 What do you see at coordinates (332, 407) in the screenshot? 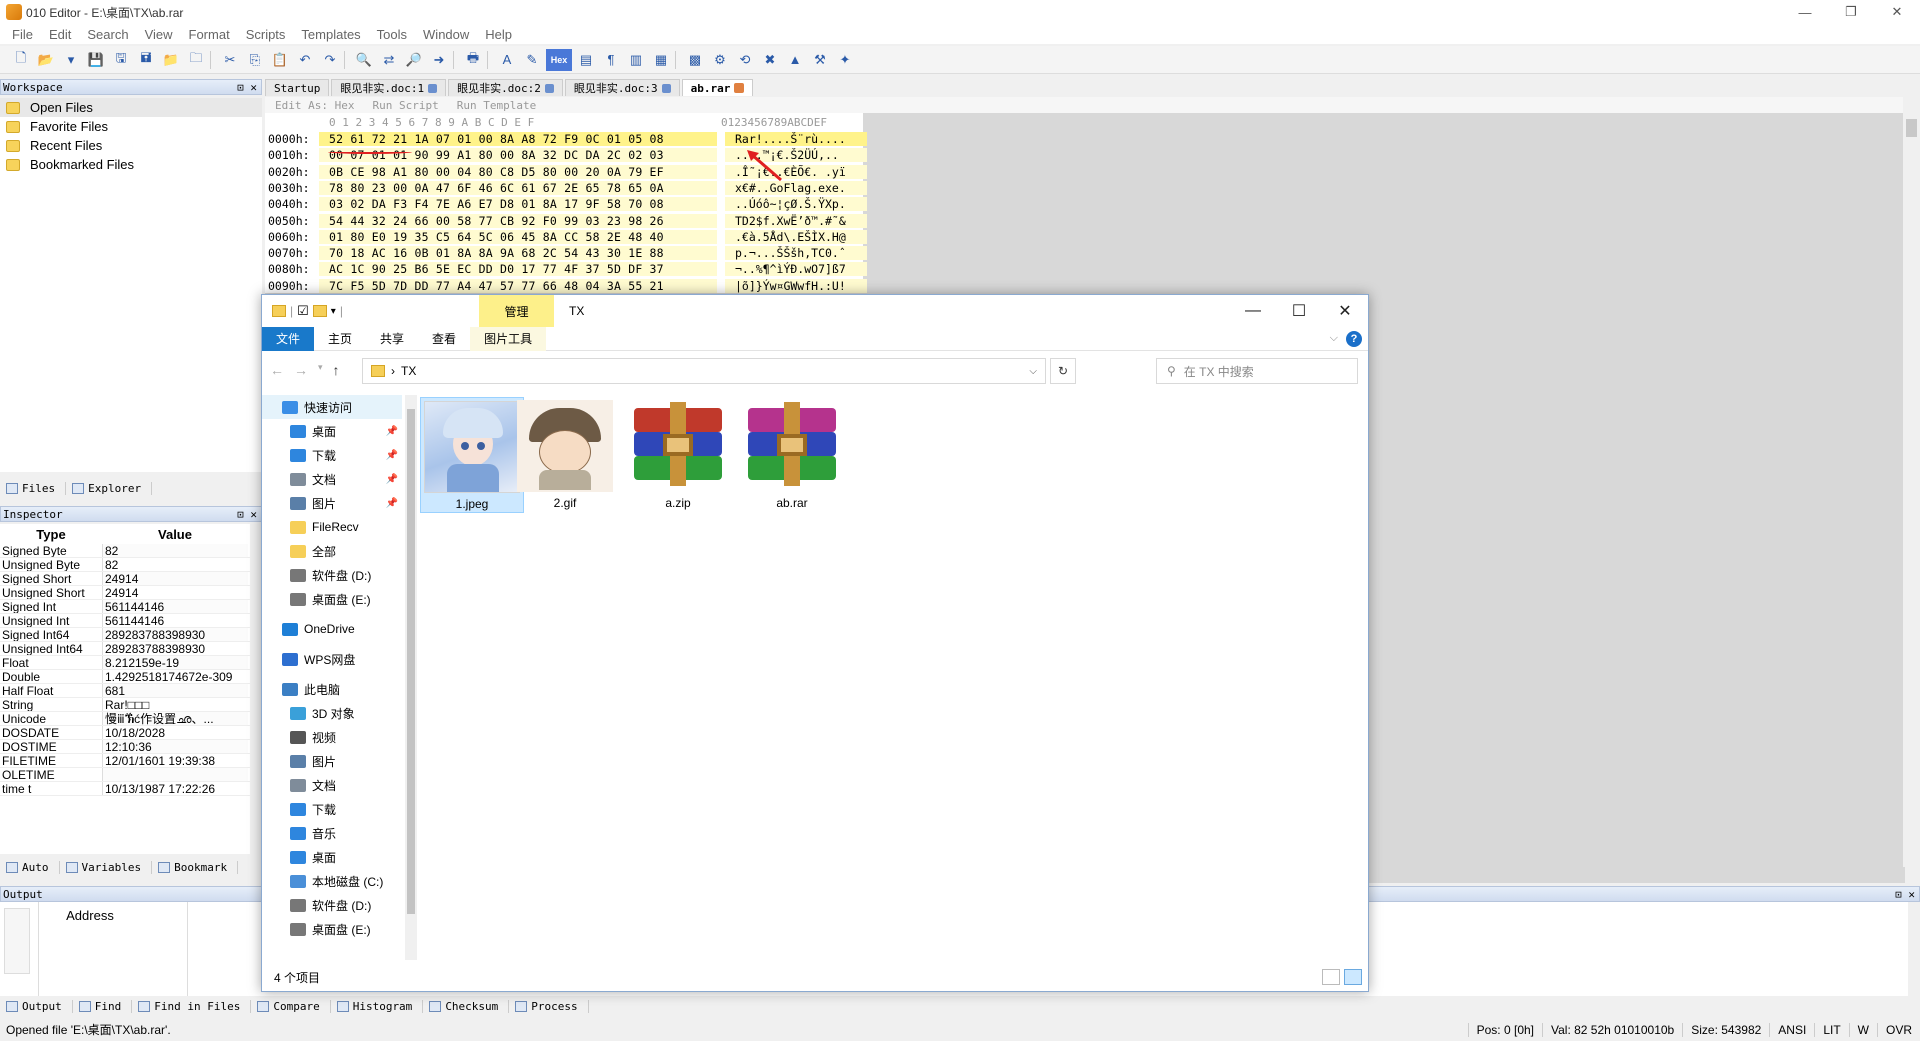
I see `nav-item: 快速访问` at bounding box center [332, 407].